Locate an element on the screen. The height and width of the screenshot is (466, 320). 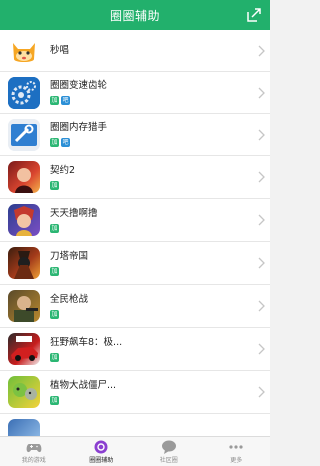
list-item is located at coordinates (135, 425).